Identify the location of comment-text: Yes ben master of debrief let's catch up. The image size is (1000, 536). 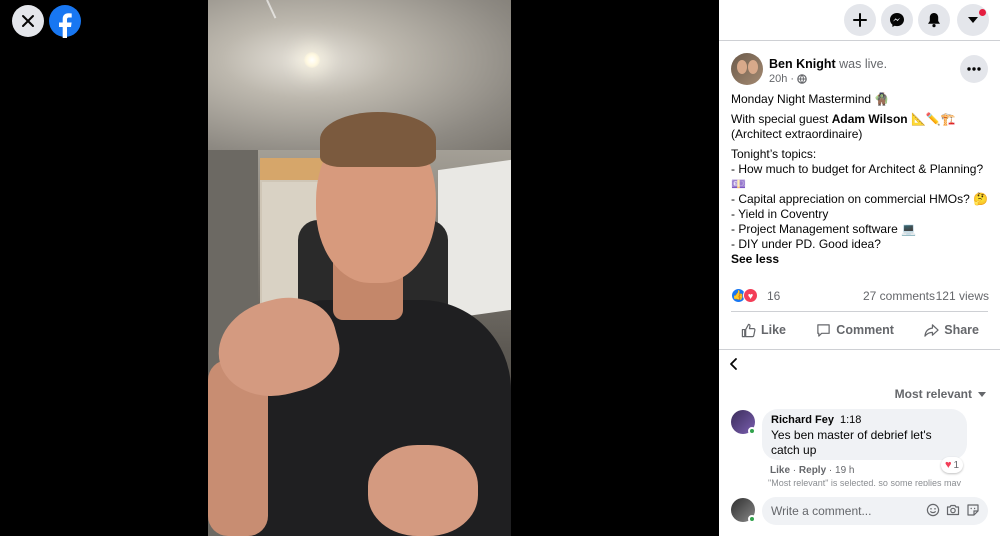
(851, 442).